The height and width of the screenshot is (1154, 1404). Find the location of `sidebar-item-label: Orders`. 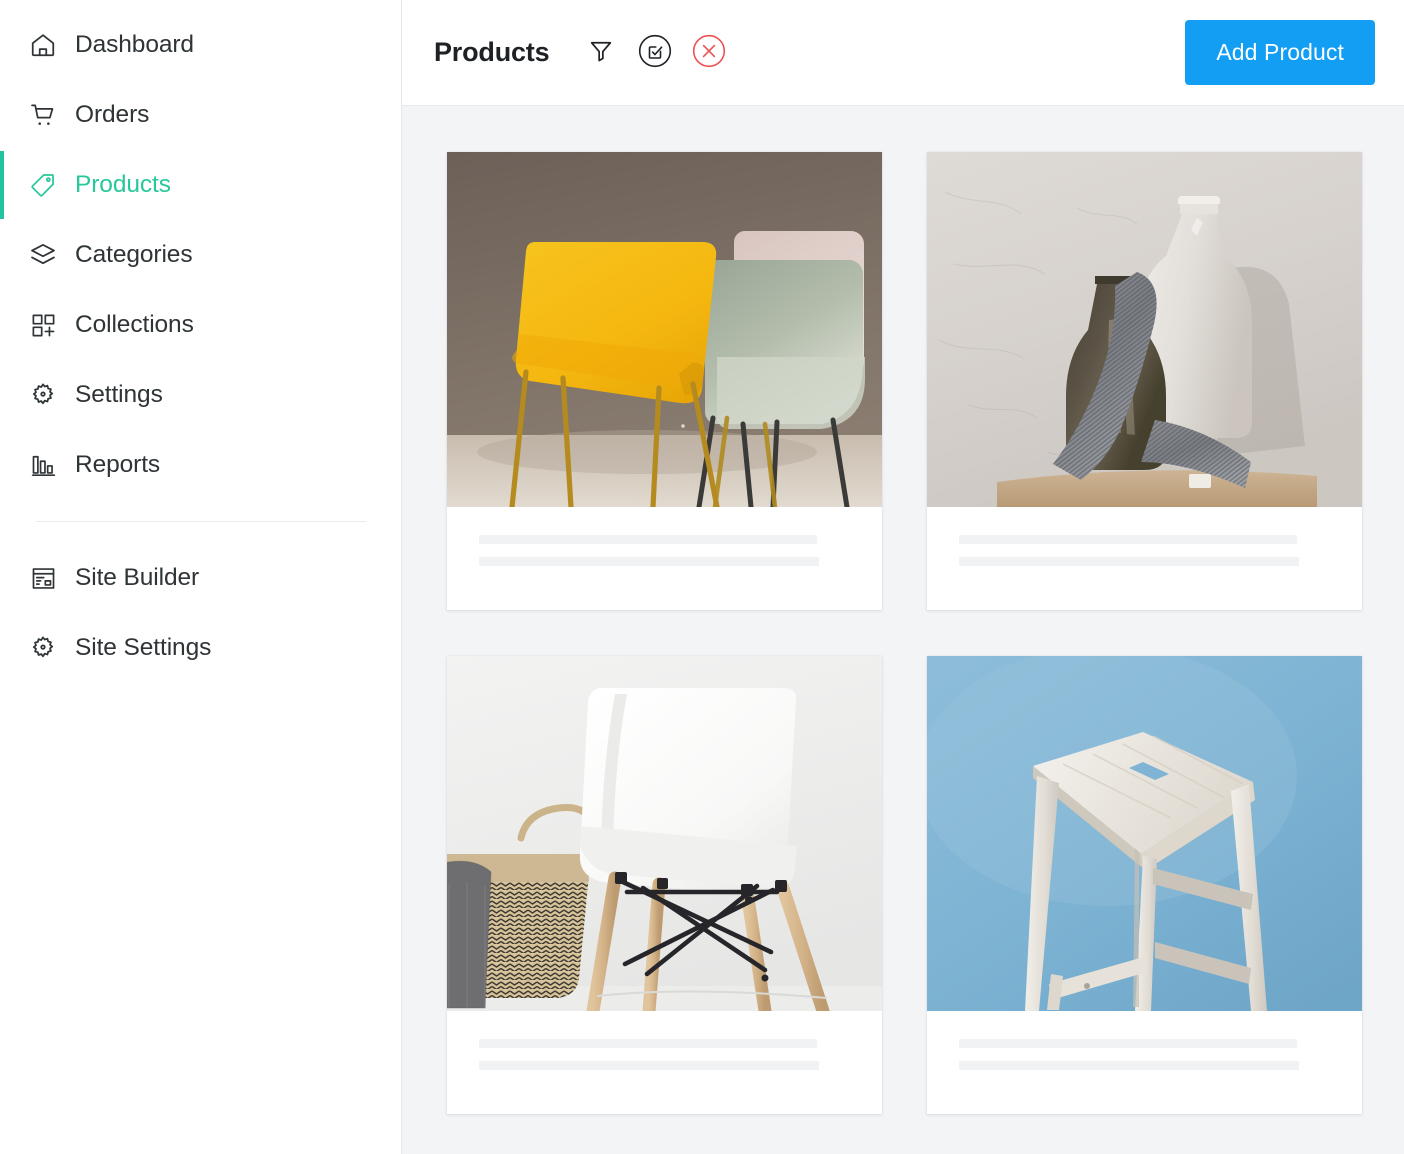

sidebar-item-label: Orders is located at coordinates (112, 114).